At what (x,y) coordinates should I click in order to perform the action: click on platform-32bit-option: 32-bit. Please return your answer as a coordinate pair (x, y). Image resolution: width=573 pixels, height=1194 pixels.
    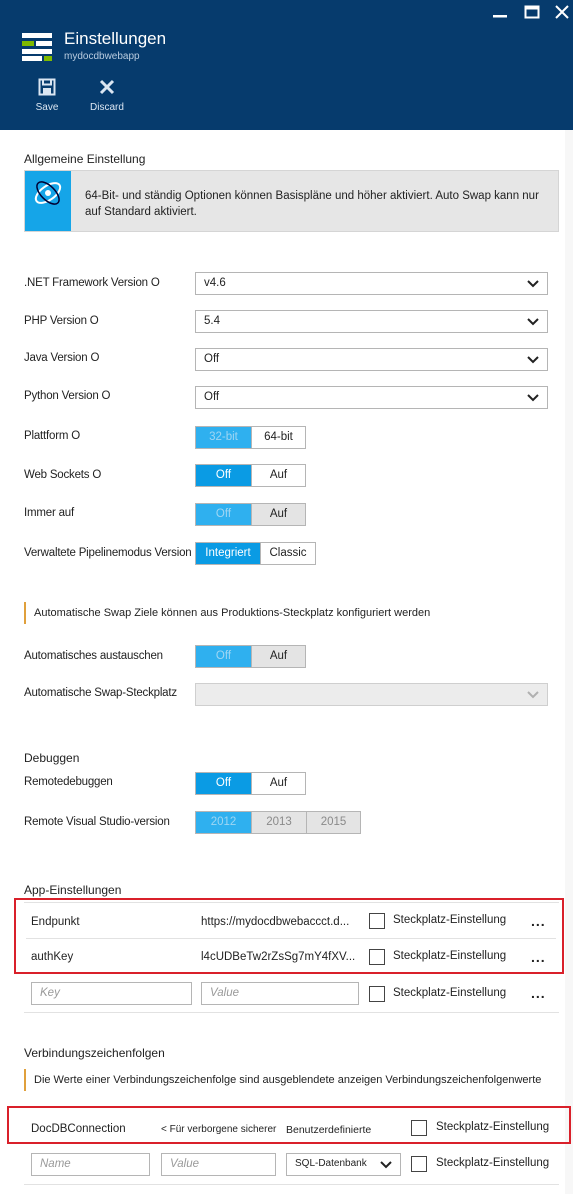
    Looking at the image, I should click on (223, 437).